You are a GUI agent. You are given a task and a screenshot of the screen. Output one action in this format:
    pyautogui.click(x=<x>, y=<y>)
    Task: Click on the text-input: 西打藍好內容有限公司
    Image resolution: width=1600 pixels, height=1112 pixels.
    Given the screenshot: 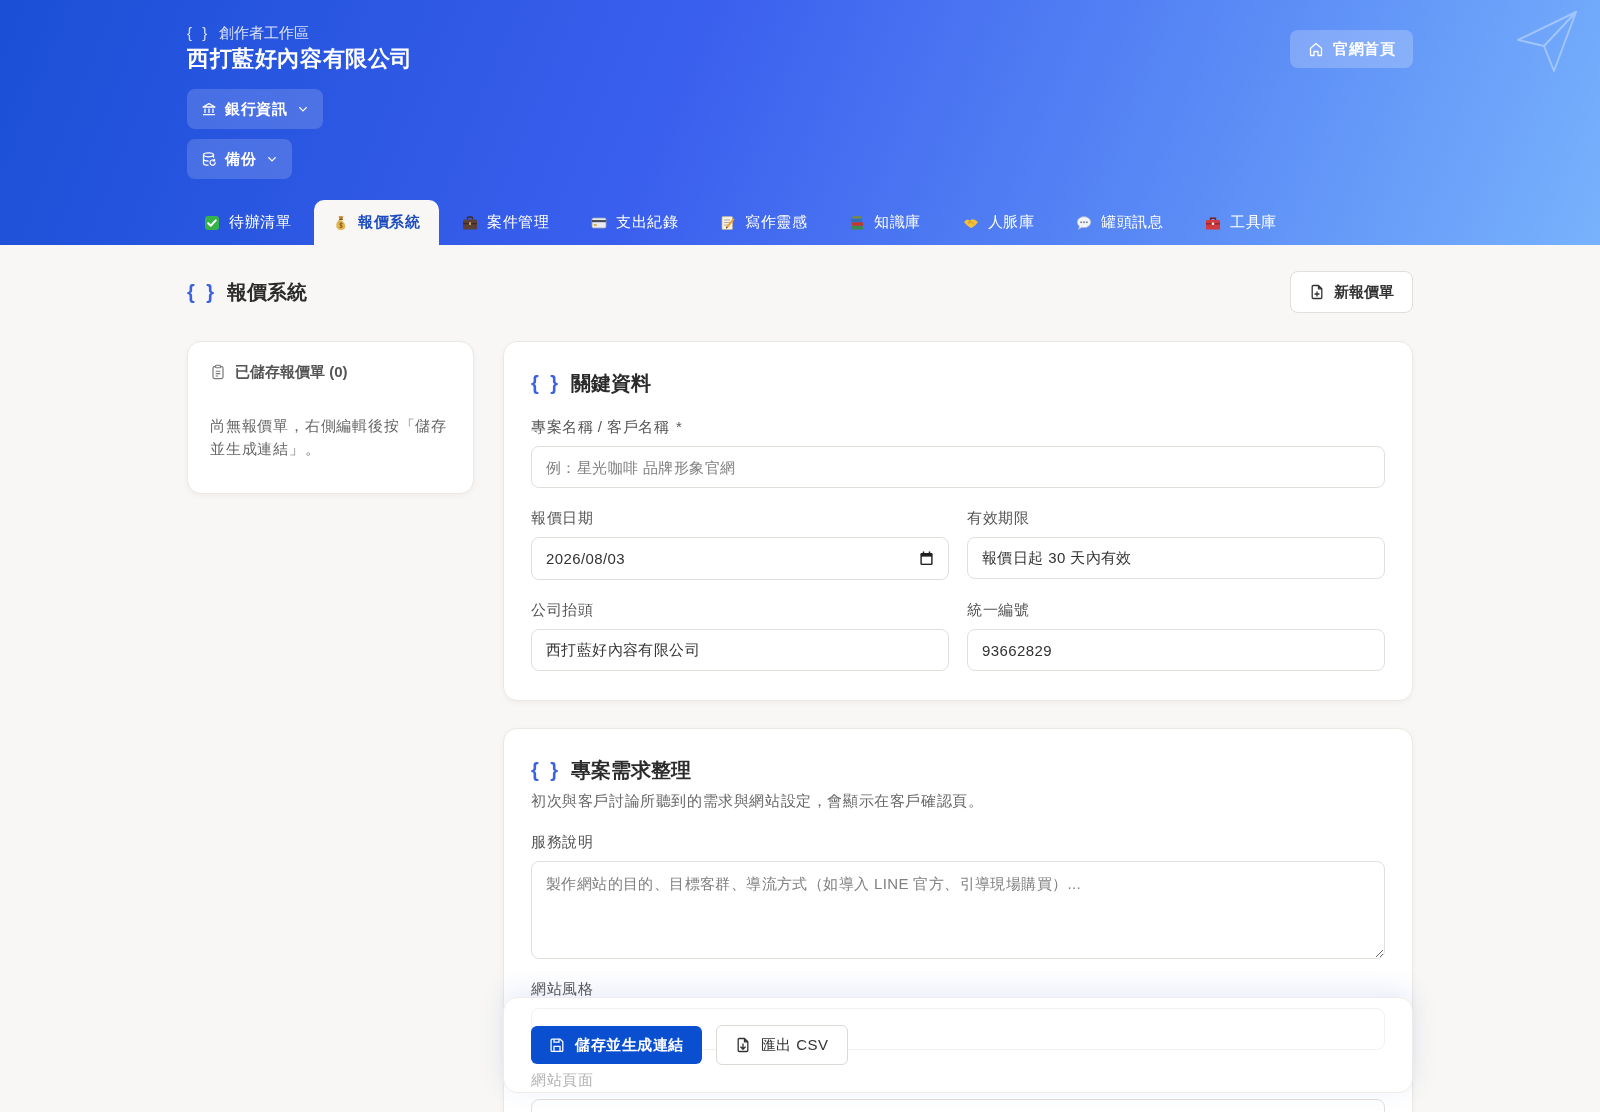 What is the action you would take?
    pyautogui.click(x=740, y=650)
    